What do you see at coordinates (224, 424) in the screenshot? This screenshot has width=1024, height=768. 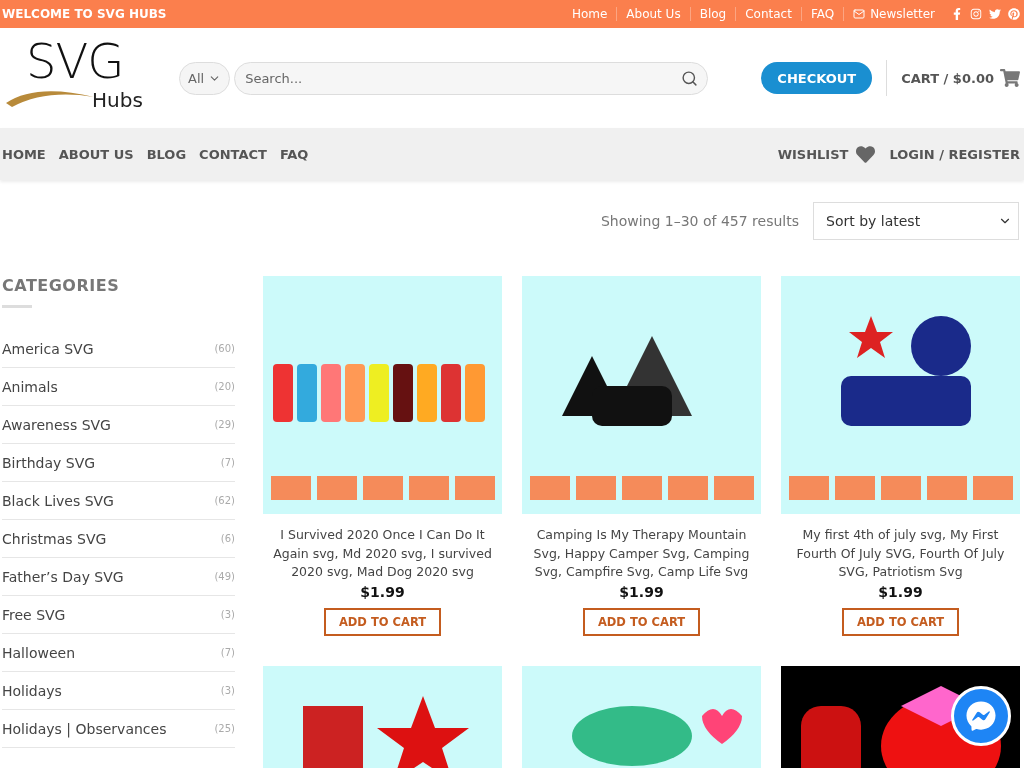 I see `category-count: (29)` at bounding box center [224, 424].